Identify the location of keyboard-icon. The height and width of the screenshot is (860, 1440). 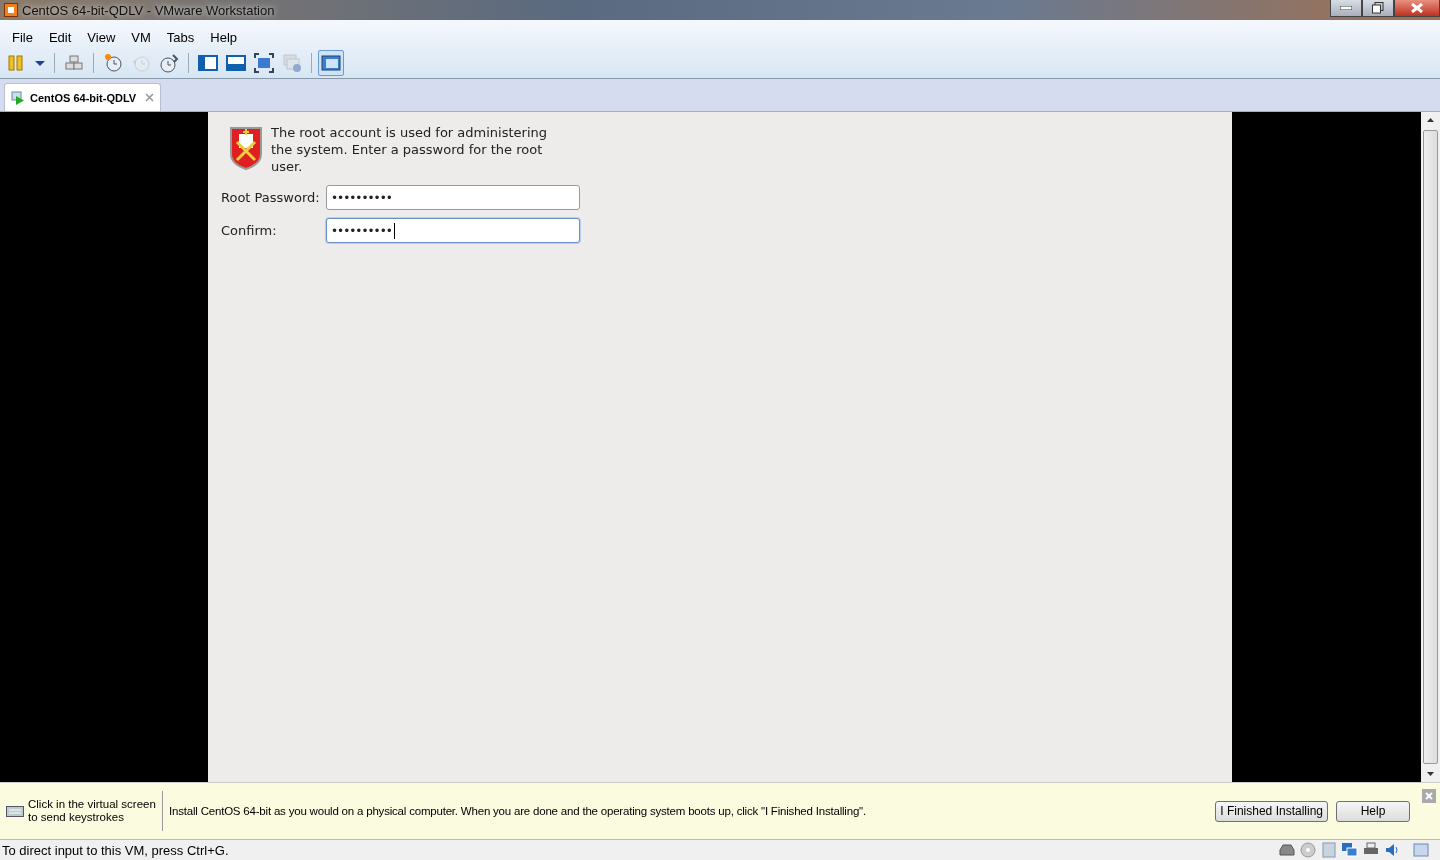
(15, 811).